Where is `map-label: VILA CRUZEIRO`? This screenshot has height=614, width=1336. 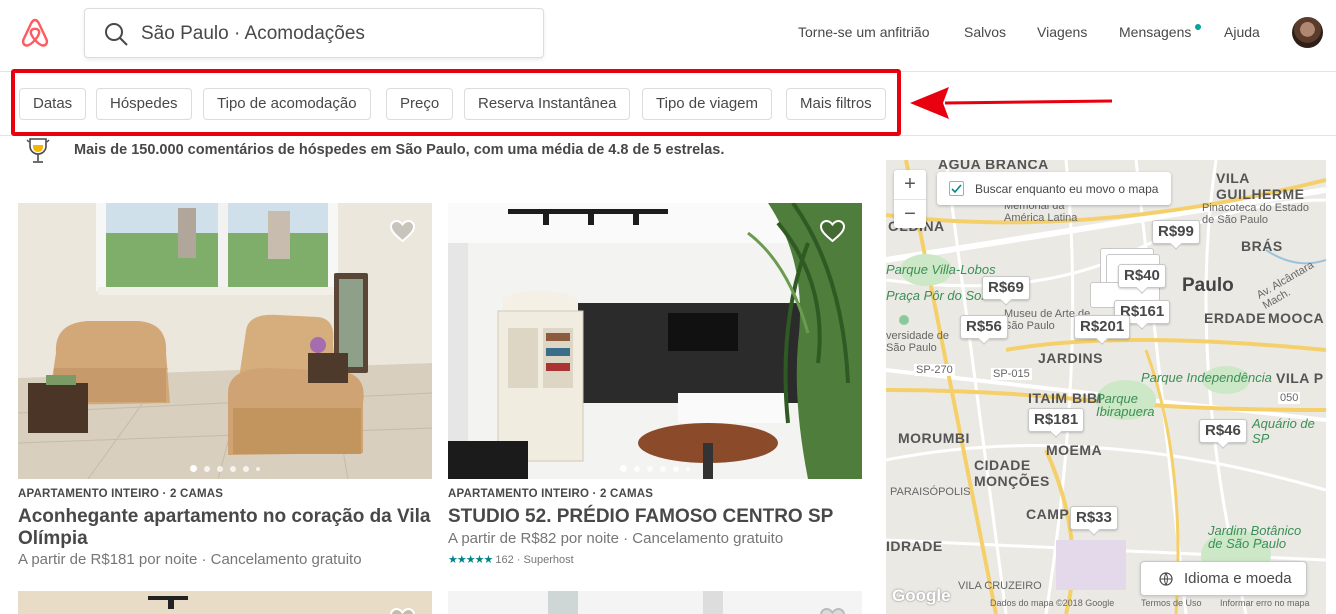 map-label: VILA CRUZEIRO is located at coordinates (1000, 586).